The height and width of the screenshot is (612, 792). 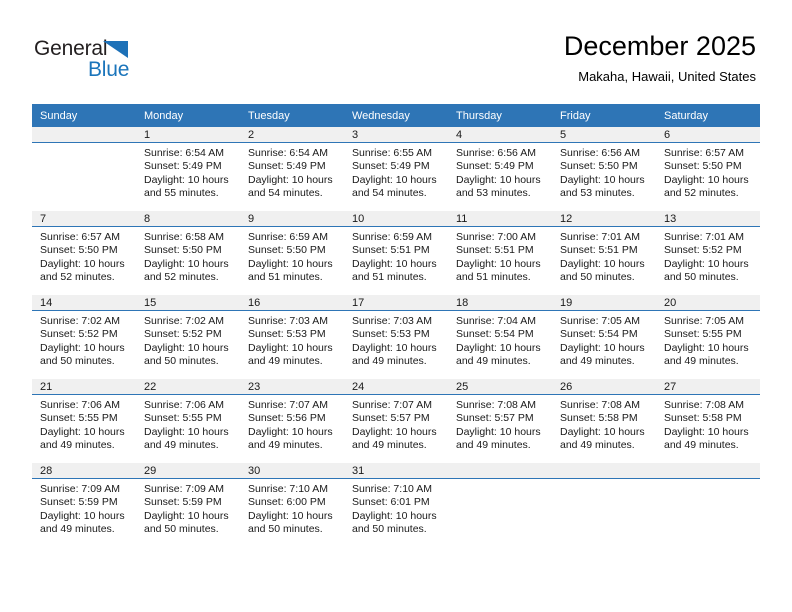 I want to click on daylight-duration-line2: and 53 minutes., so click(x=493, y=193).